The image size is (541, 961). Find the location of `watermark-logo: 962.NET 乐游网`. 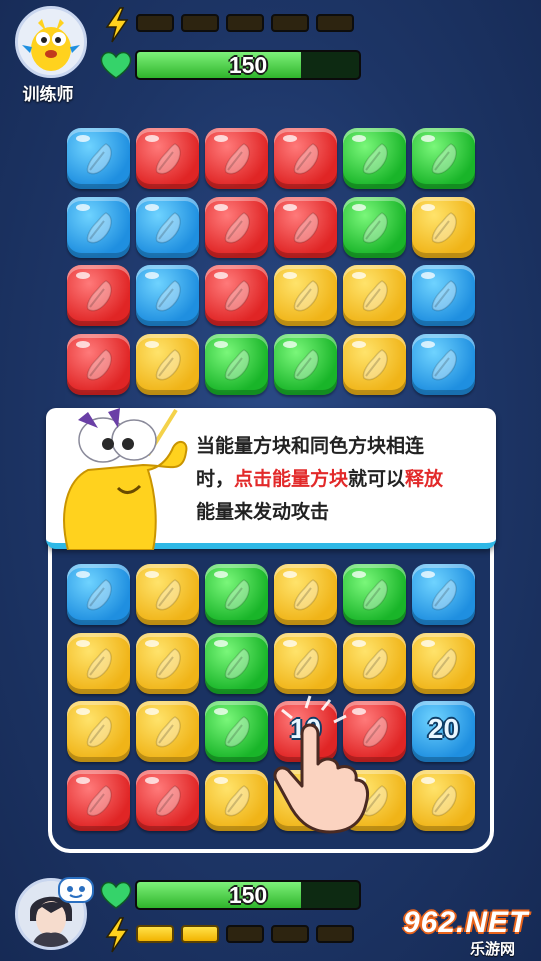

watermark-logo: 962.NET 乐游网 is located at coordinates (467, 932).